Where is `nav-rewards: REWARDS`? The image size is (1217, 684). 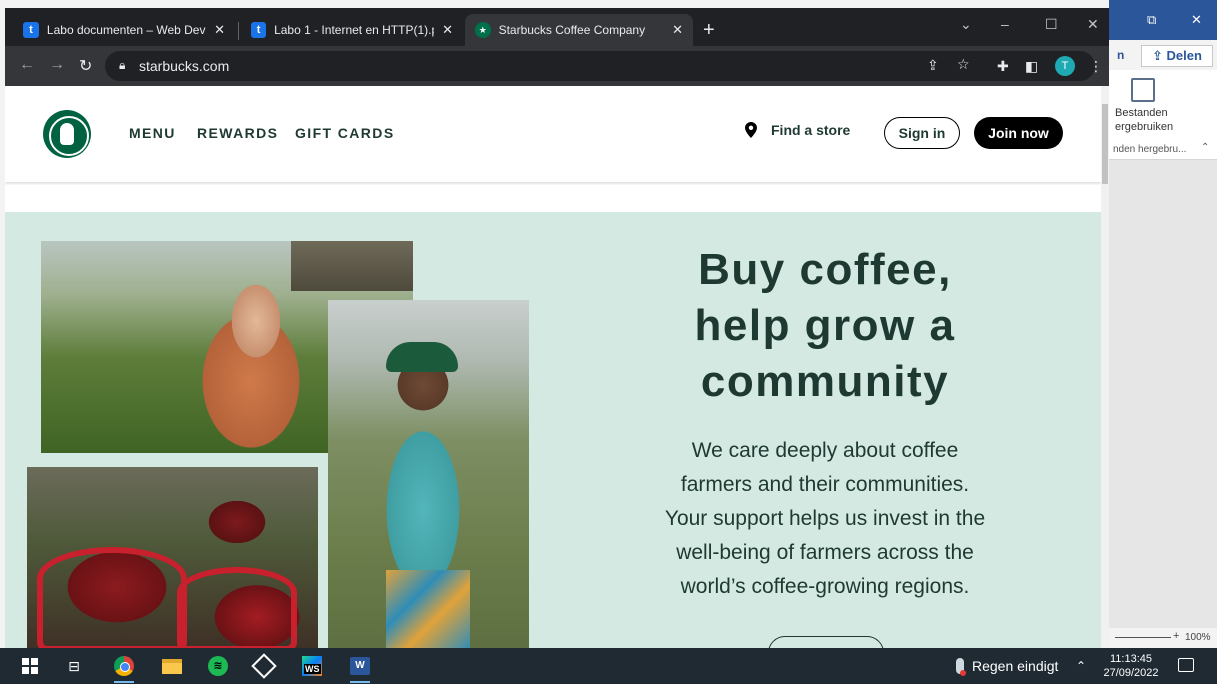 nav-rewards: REWARDS is located at coordinates (237, 133).